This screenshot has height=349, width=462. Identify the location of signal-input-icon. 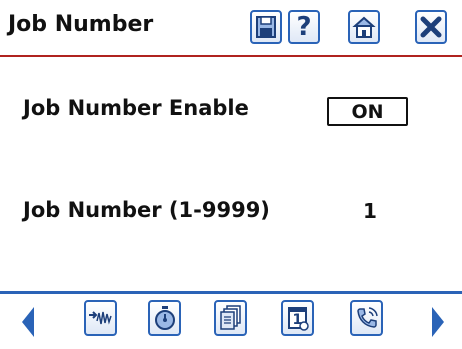
(100, 318).